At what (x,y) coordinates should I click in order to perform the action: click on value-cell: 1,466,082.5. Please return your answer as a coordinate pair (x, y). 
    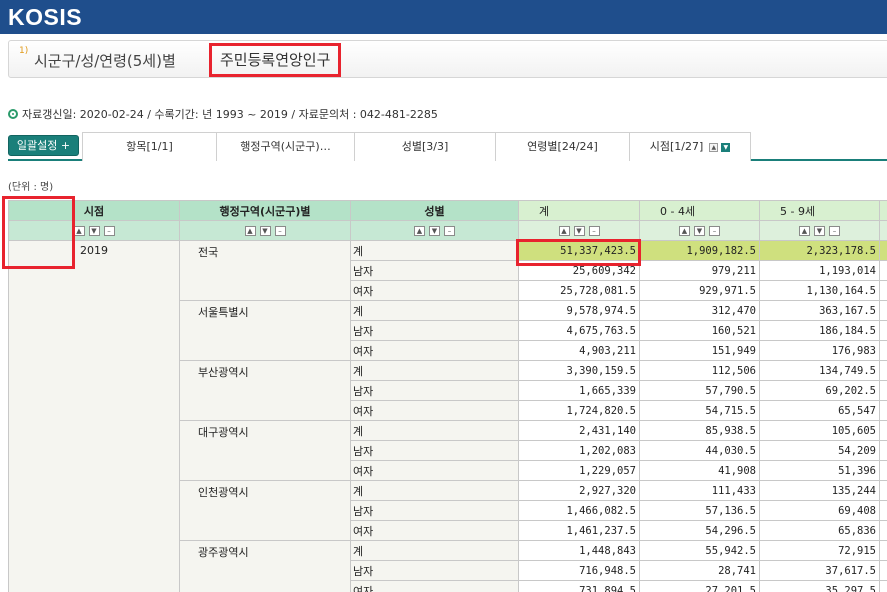
    Looking at the image, I should click on (579, 510).